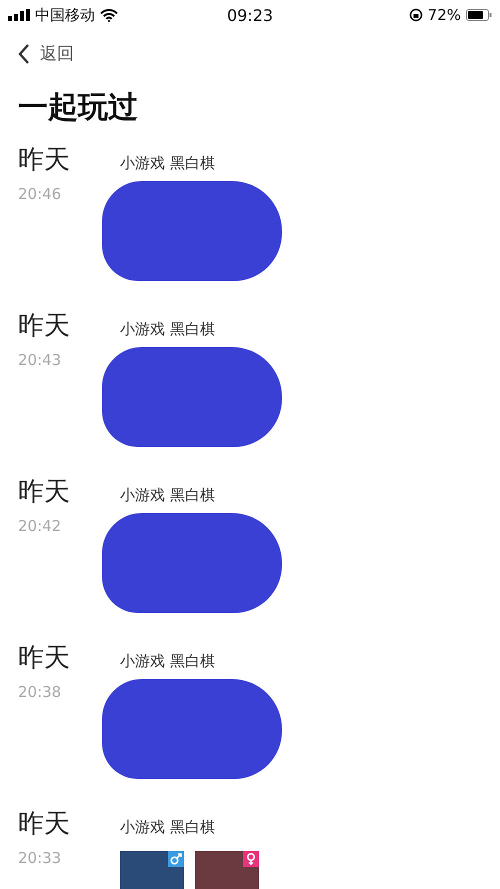 This screenshot has width=500, height=889. Describe the element at coordinates (40, 526) in the screenshot. I see `entry-time: 20:42` at that location.